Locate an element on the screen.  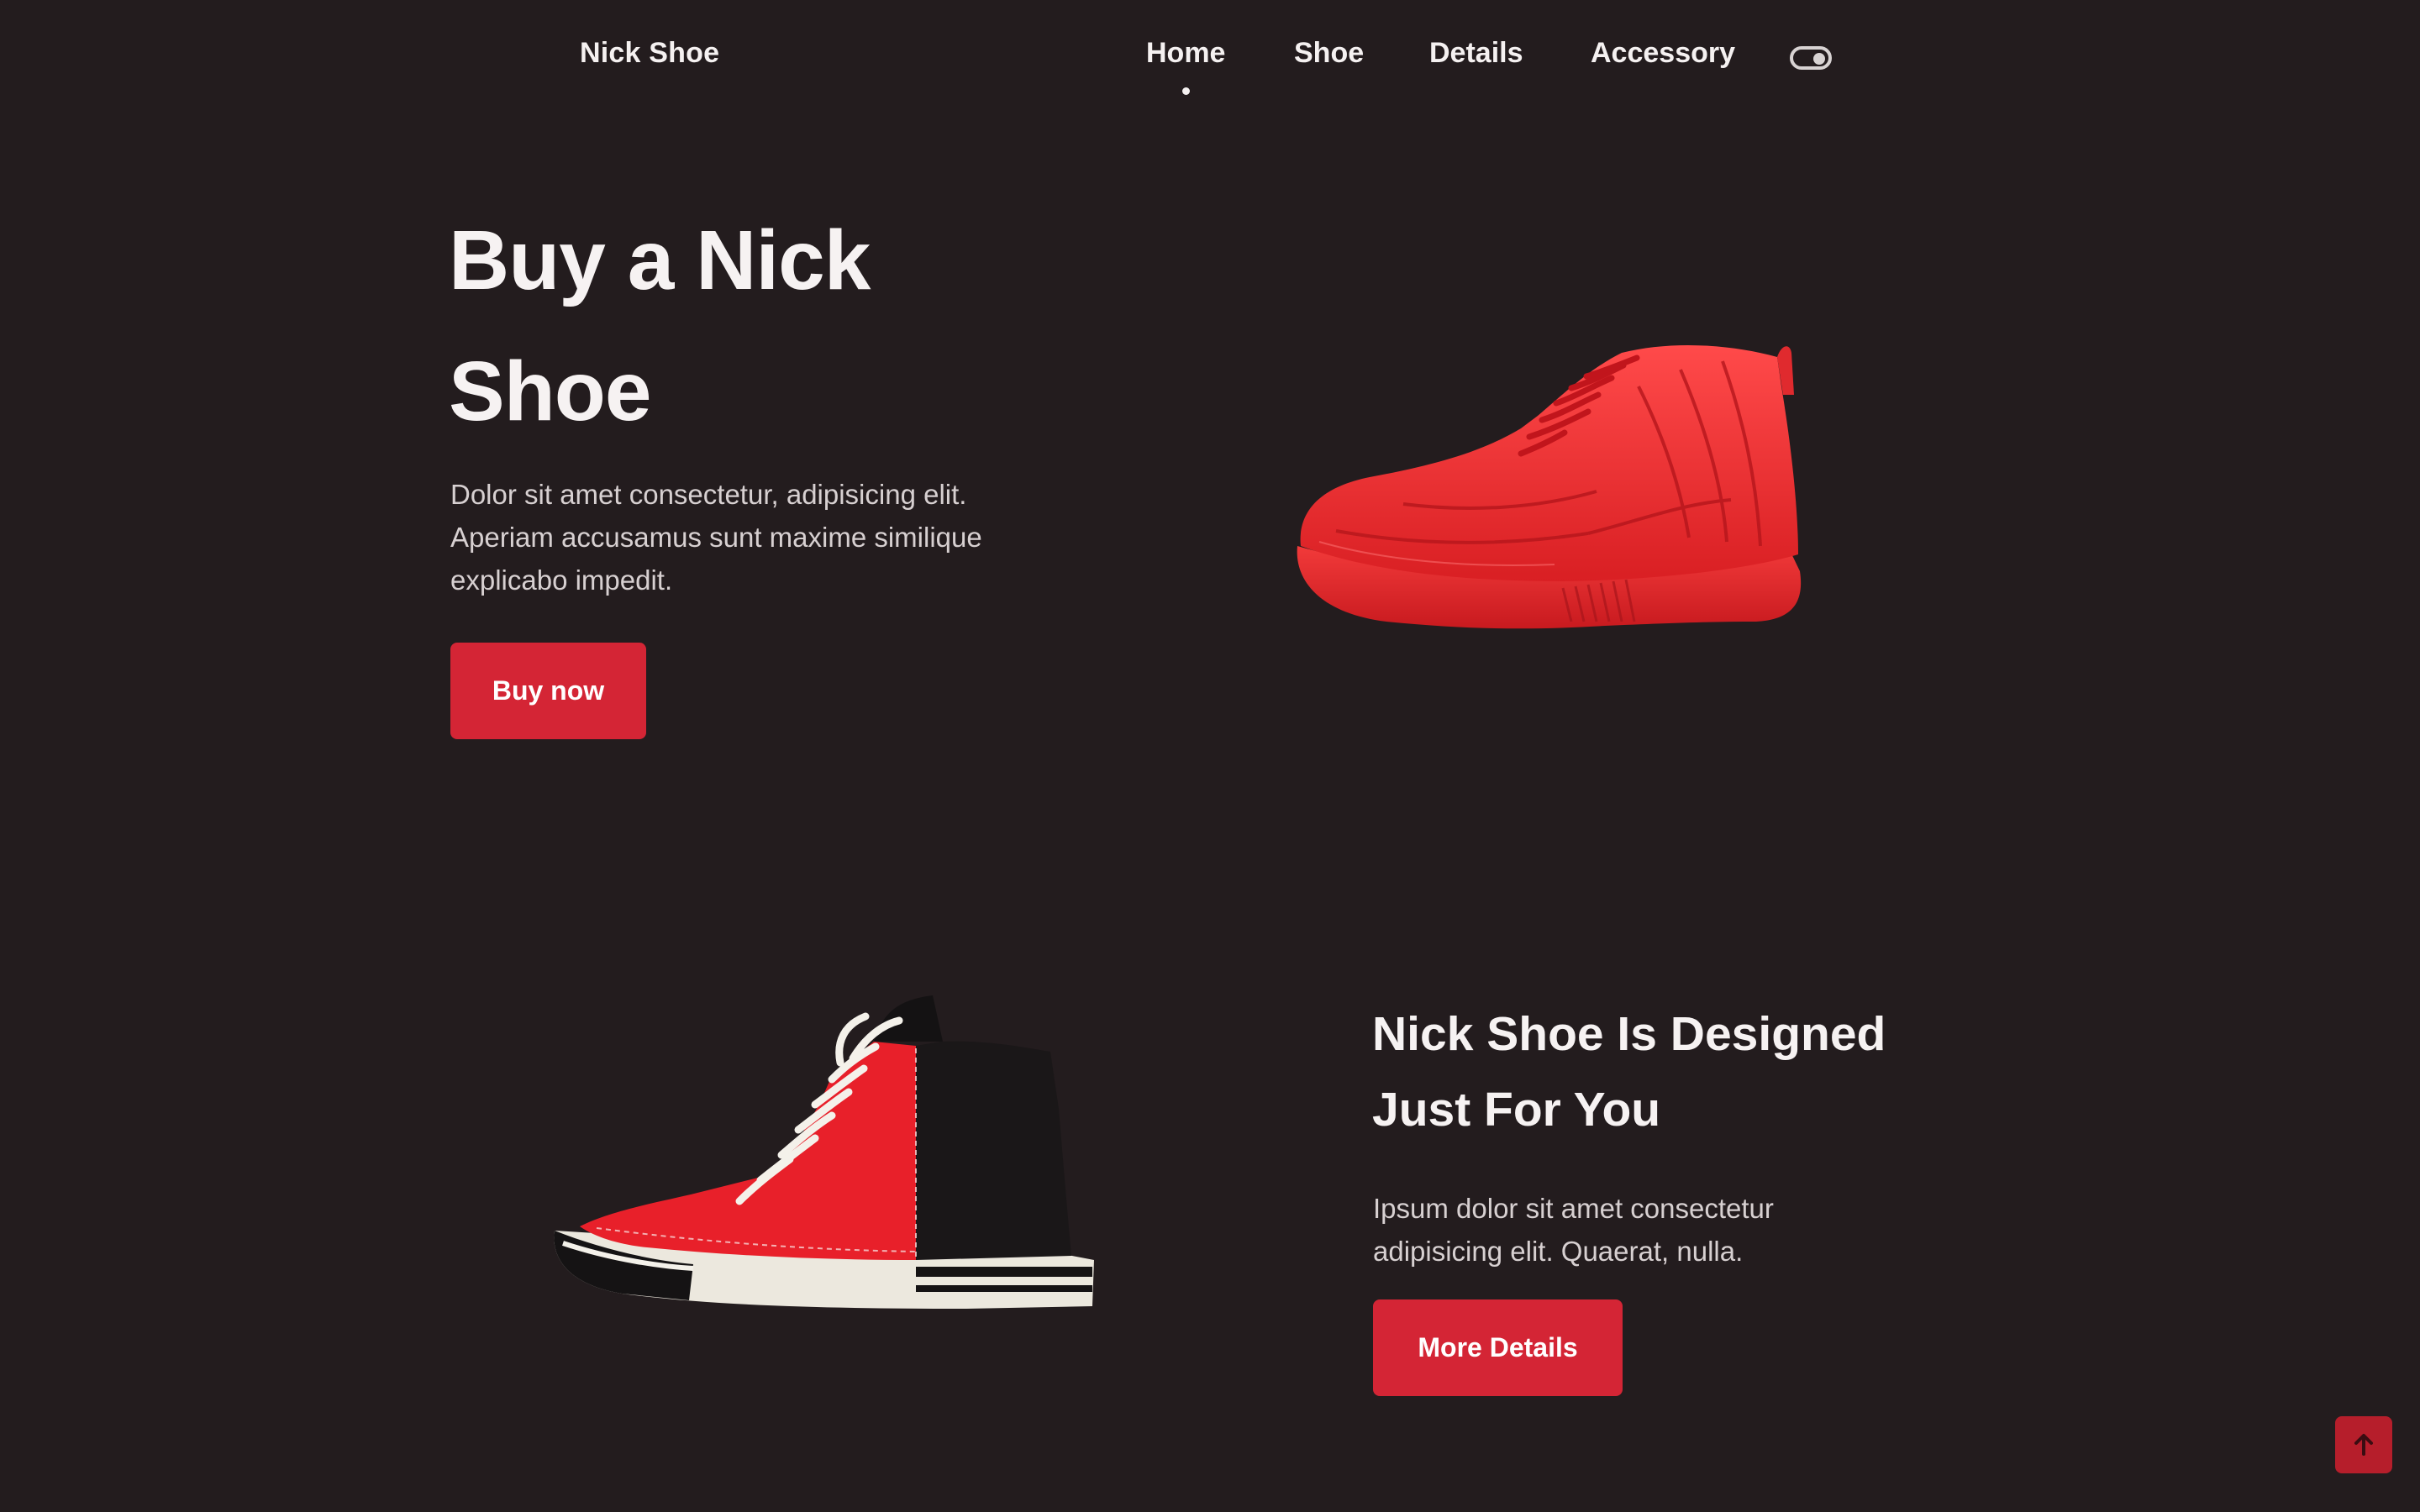
more-details-button: More Details is located at coordinates (1498, 1347).